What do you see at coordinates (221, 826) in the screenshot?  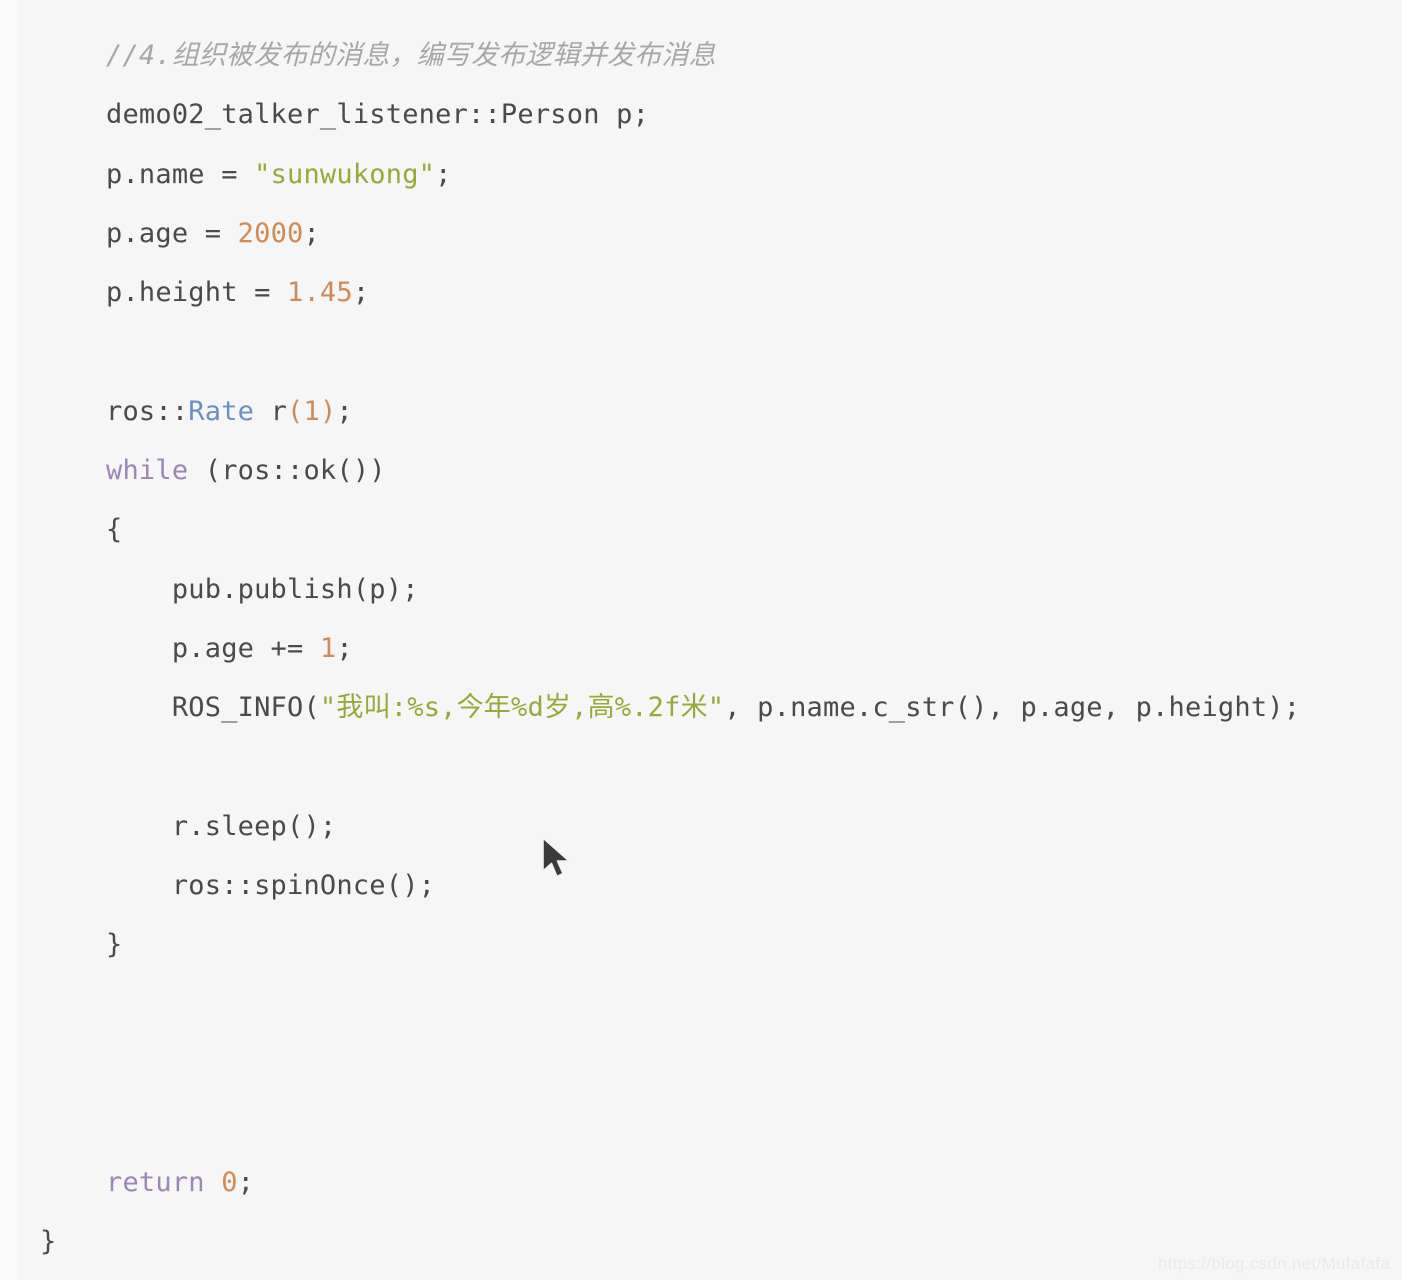 I see `code-token-plain: r.sleep();` at bounding box center [221, 826].